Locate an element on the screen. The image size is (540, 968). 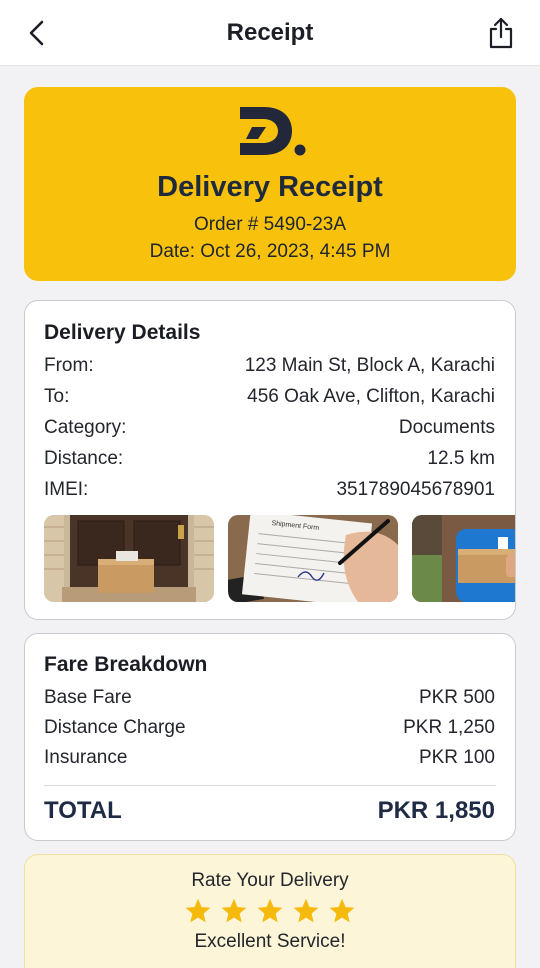
fare-breakdown-title: Fare Breakdown is located at coordinates (126, 664).